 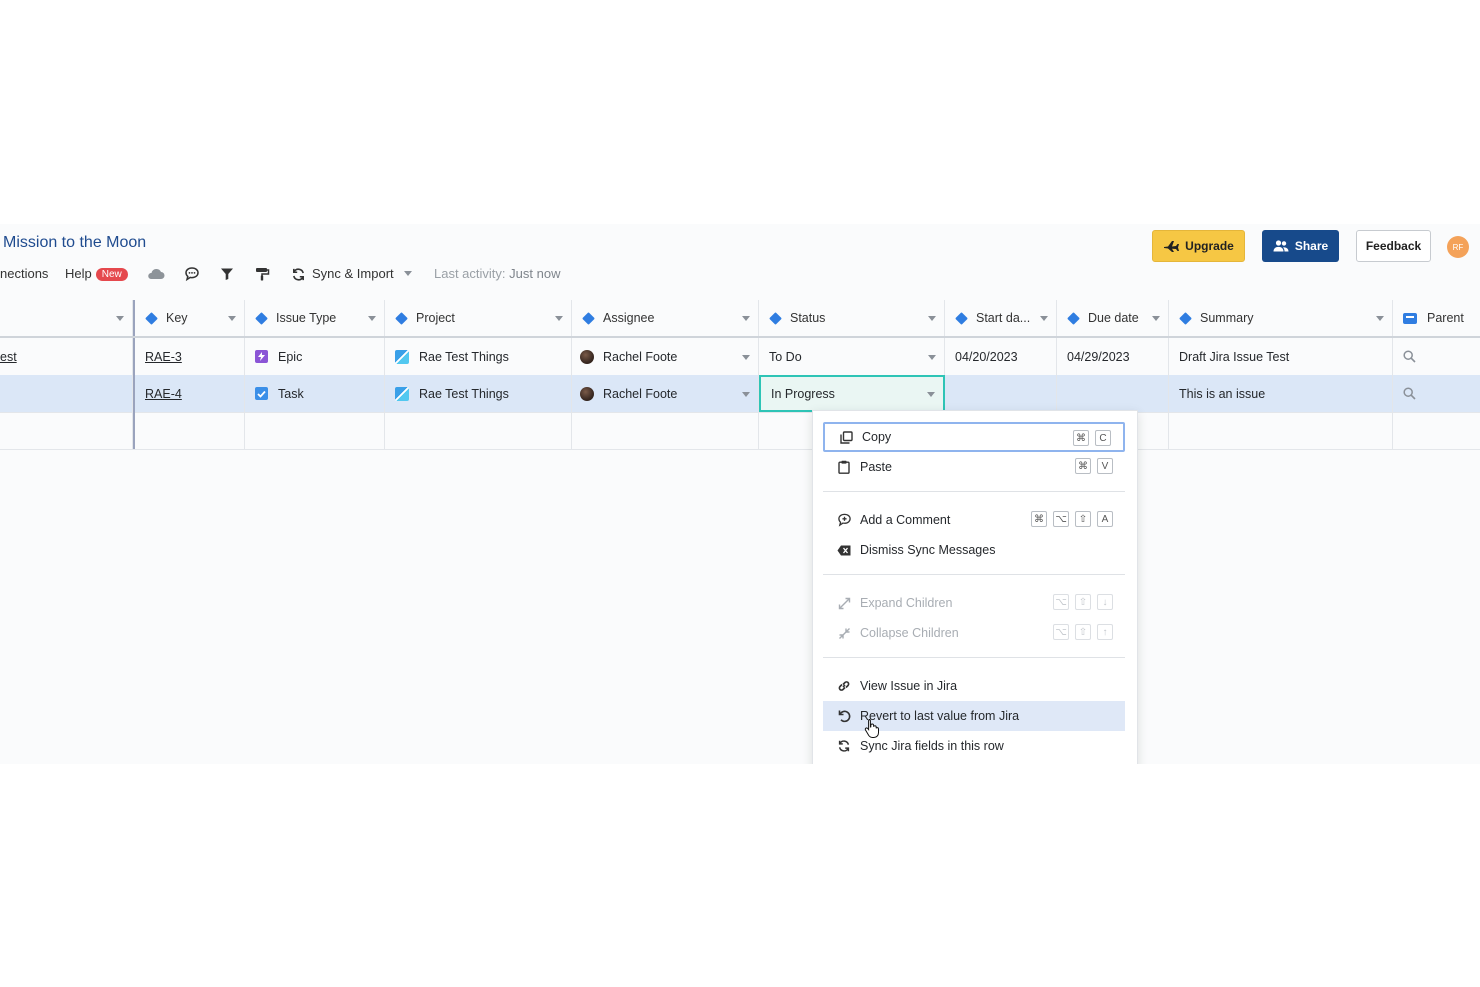 I want to click on column-header-status: Status, so click(x=852, y=318).